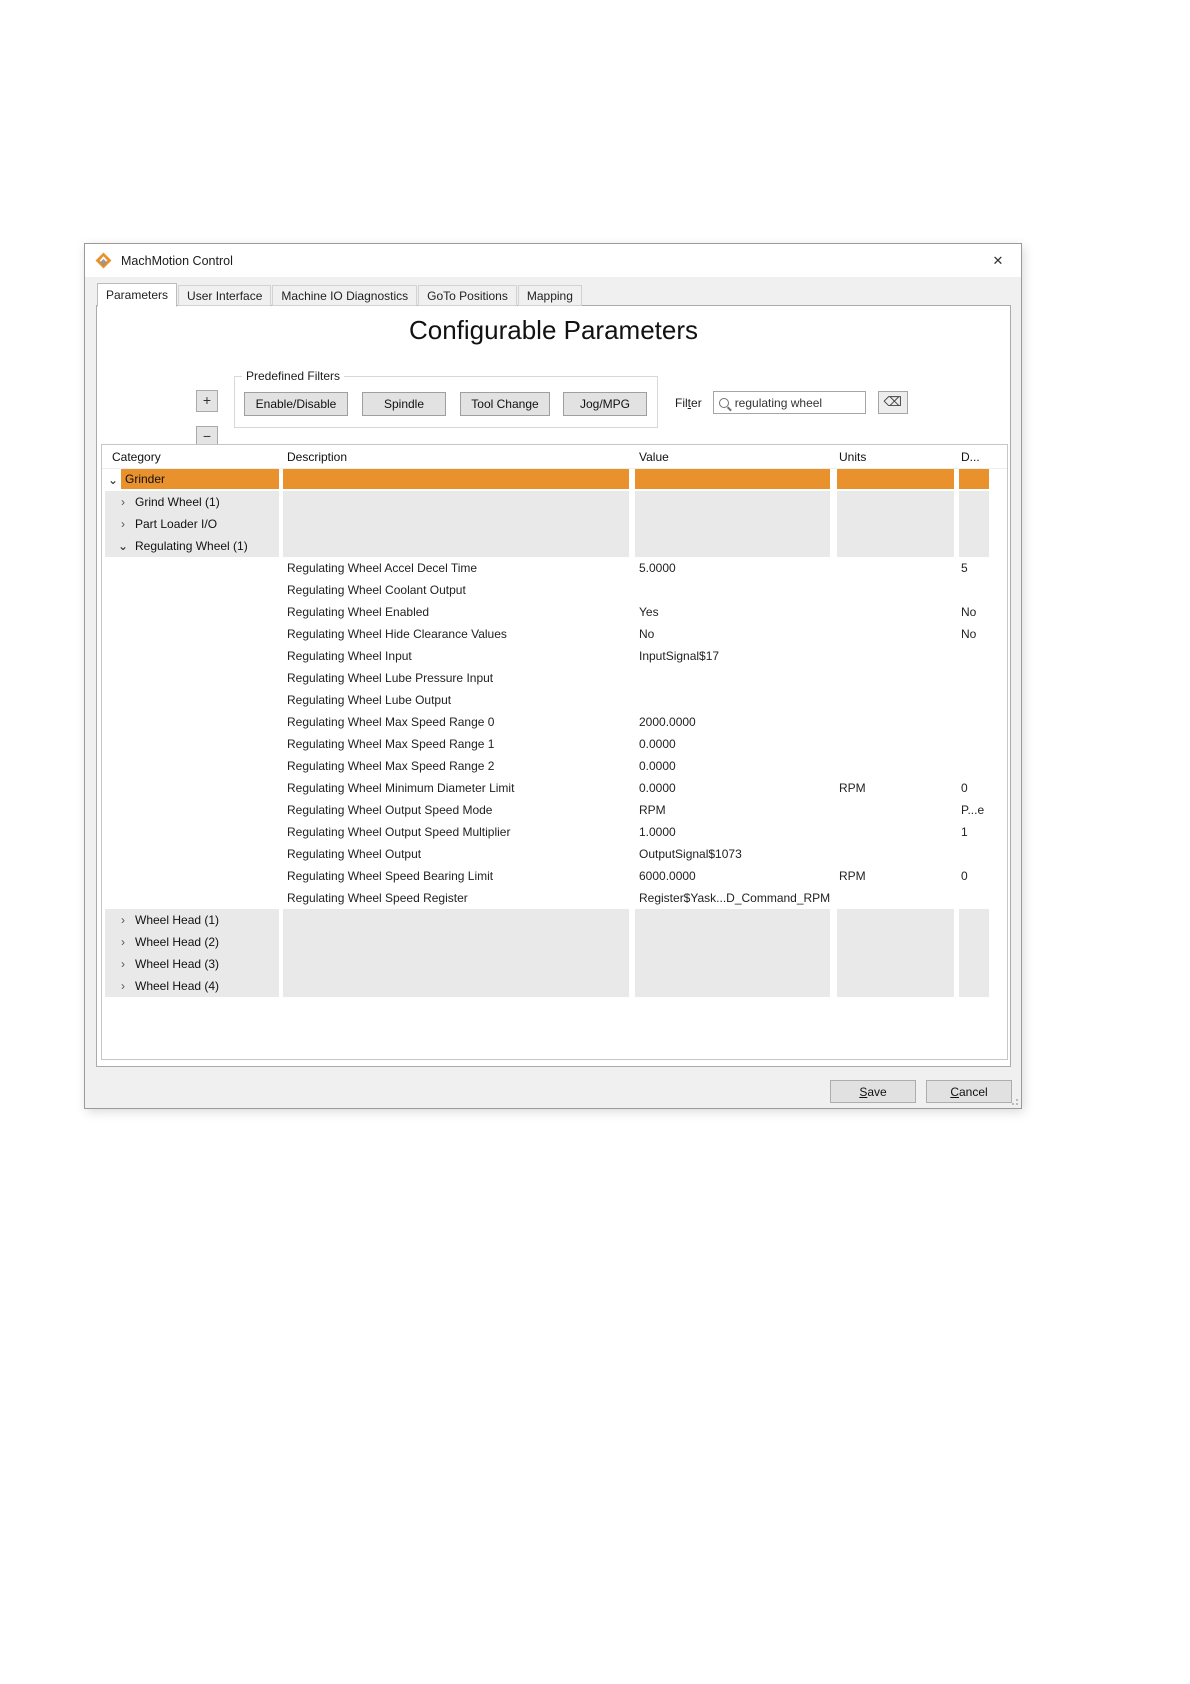 This screenshot has height=1684, width=1190. What do you see at coordinates (456, 766) in the screenshot?
I see `param-description: Regulating Wheel Max Speed Range 2` at bounding box center [456, 766].